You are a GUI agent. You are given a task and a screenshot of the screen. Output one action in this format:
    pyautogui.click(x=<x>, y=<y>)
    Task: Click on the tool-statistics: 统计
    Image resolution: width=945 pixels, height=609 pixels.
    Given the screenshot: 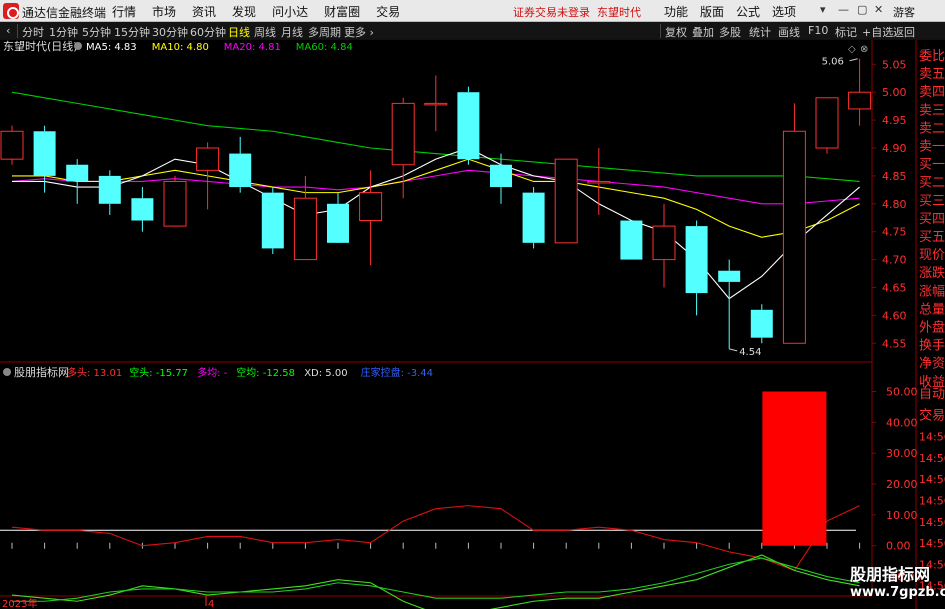 What is the action you would take?
    pyautogui.click(x=760, y=32)
    